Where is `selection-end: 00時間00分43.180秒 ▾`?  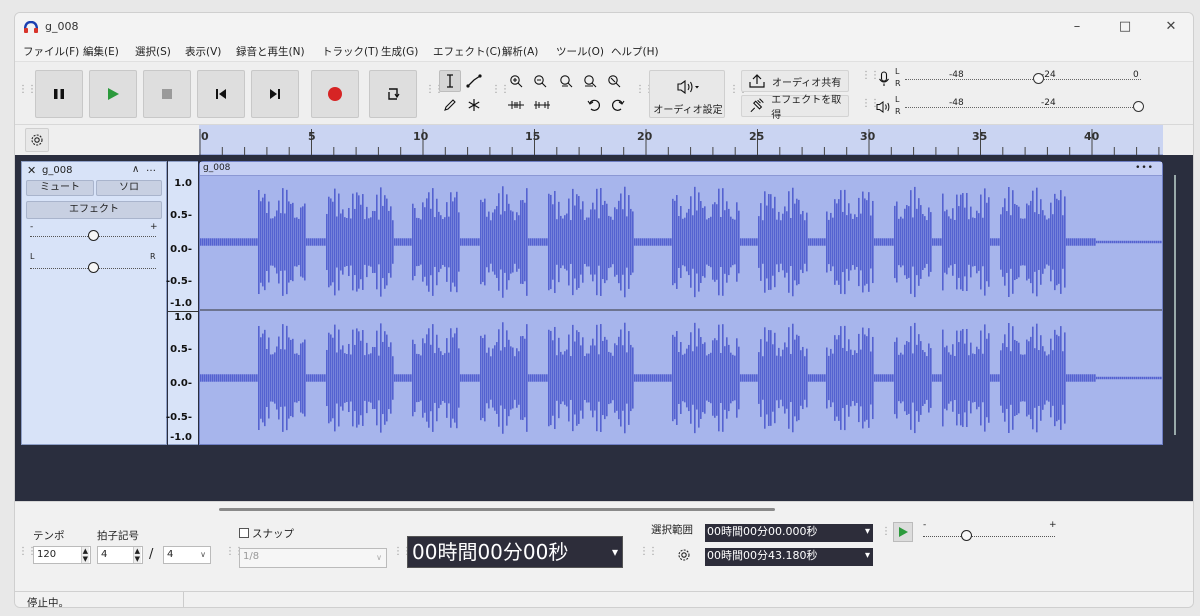 selection-end: 00時間00分43.180秒 ▾ is located at coordinates (789, 557).